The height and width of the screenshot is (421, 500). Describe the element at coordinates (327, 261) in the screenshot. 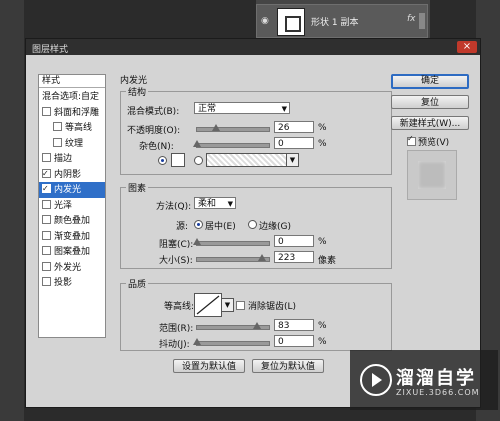

I see `size-unit: 像素` at that location.